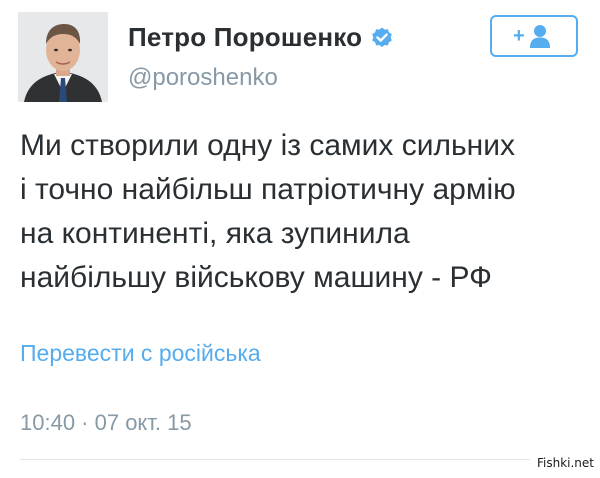 This screenshot has width=600, height=478. I want to click on user-handle: @poroshenko, so click(203, 78).